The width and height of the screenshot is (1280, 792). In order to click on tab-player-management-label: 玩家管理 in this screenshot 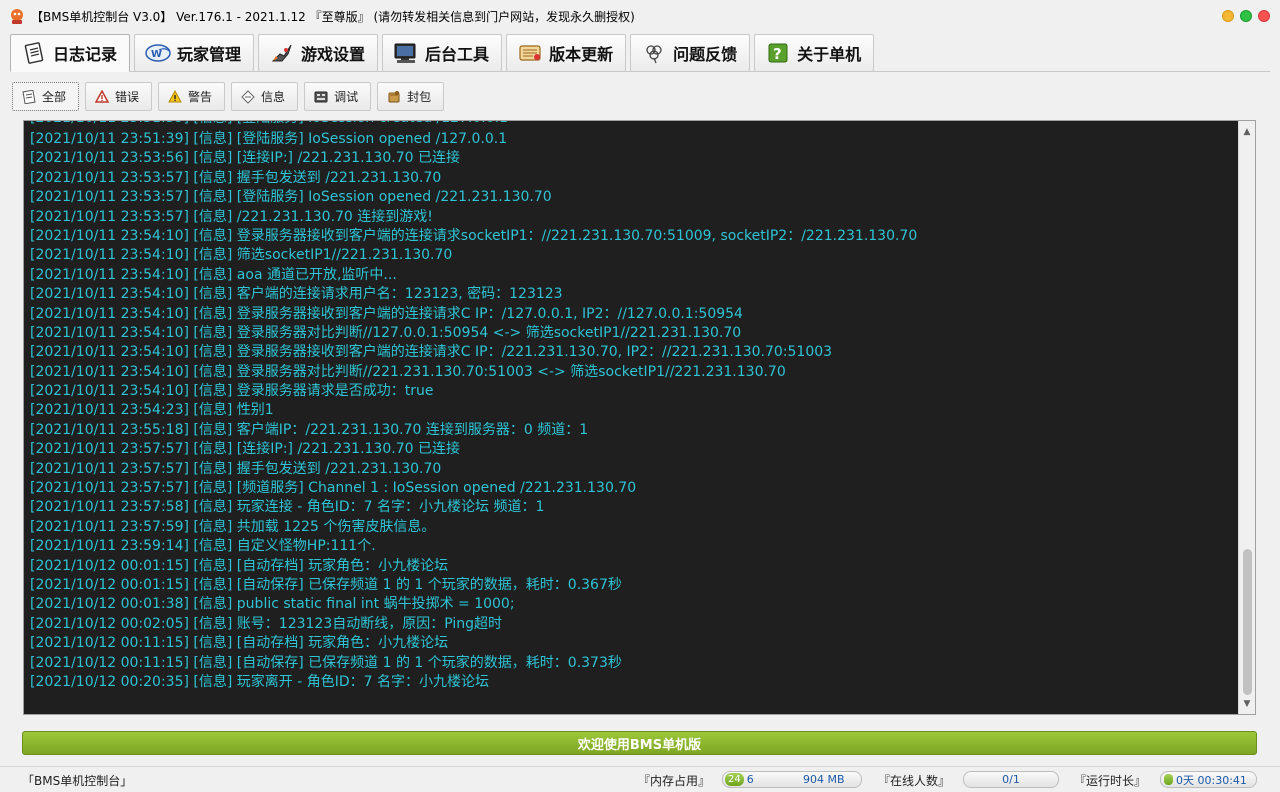, I will do `click(209, 54)`.